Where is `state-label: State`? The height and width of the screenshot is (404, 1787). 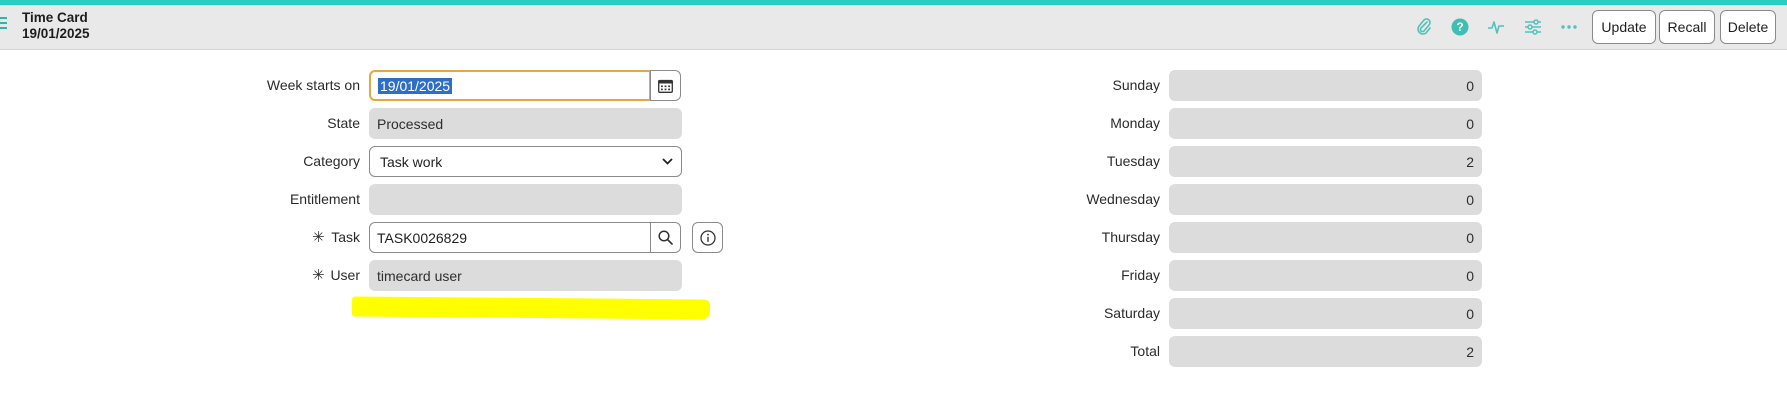 state-label: State is located at coordinates (343, 123).